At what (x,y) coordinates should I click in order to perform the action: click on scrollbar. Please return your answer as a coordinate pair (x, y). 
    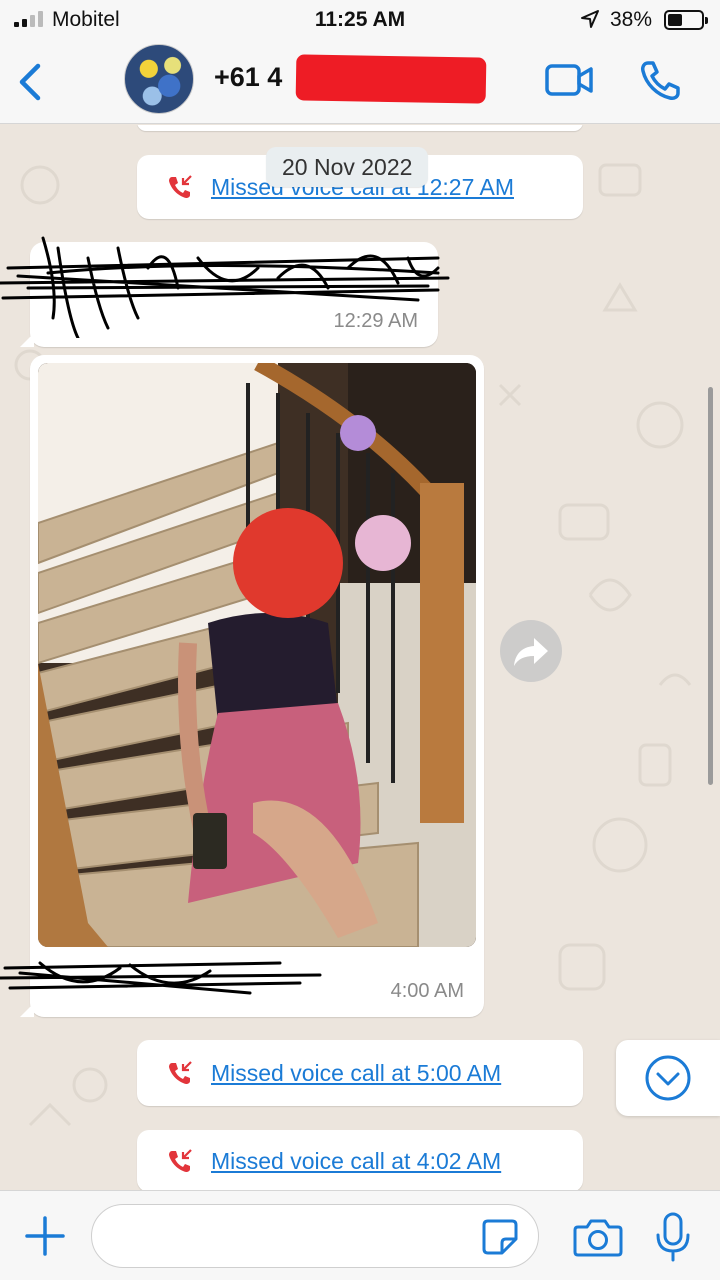
    Looking at the image, I should click on (710, 586).